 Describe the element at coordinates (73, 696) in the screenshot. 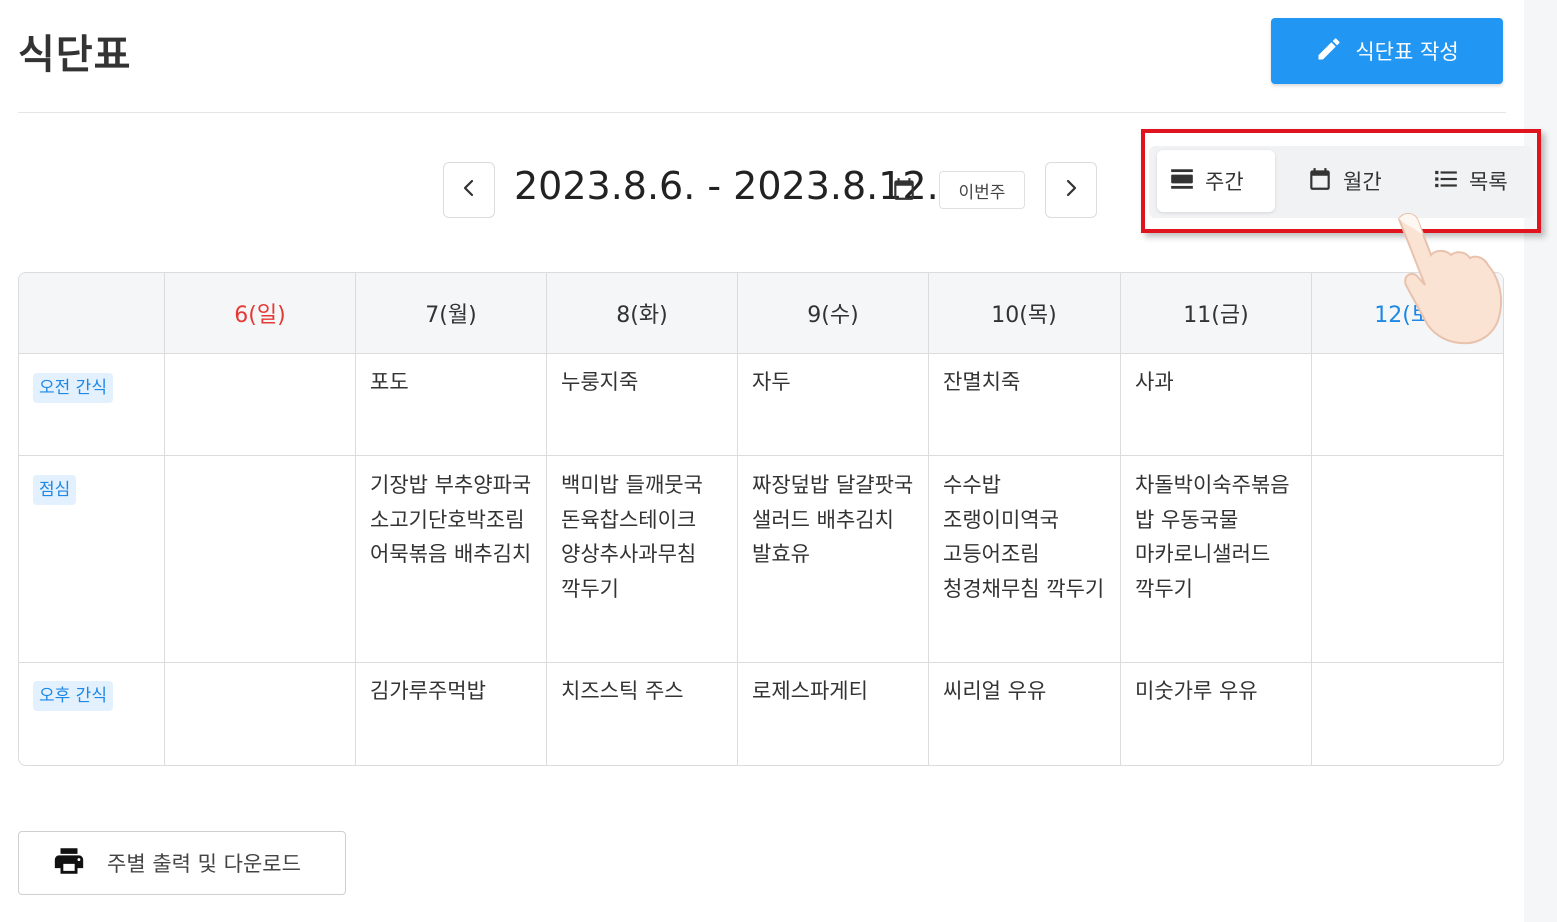

I see `meal-tag-afternoon-snack: 오후 간식` at that location.